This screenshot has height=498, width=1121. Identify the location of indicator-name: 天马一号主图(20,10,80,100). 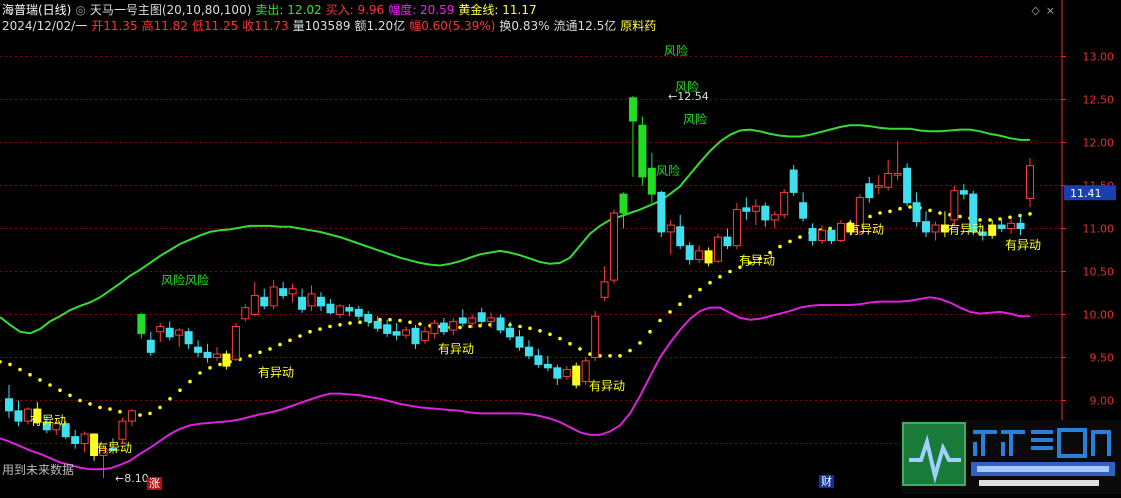
(171, 10).